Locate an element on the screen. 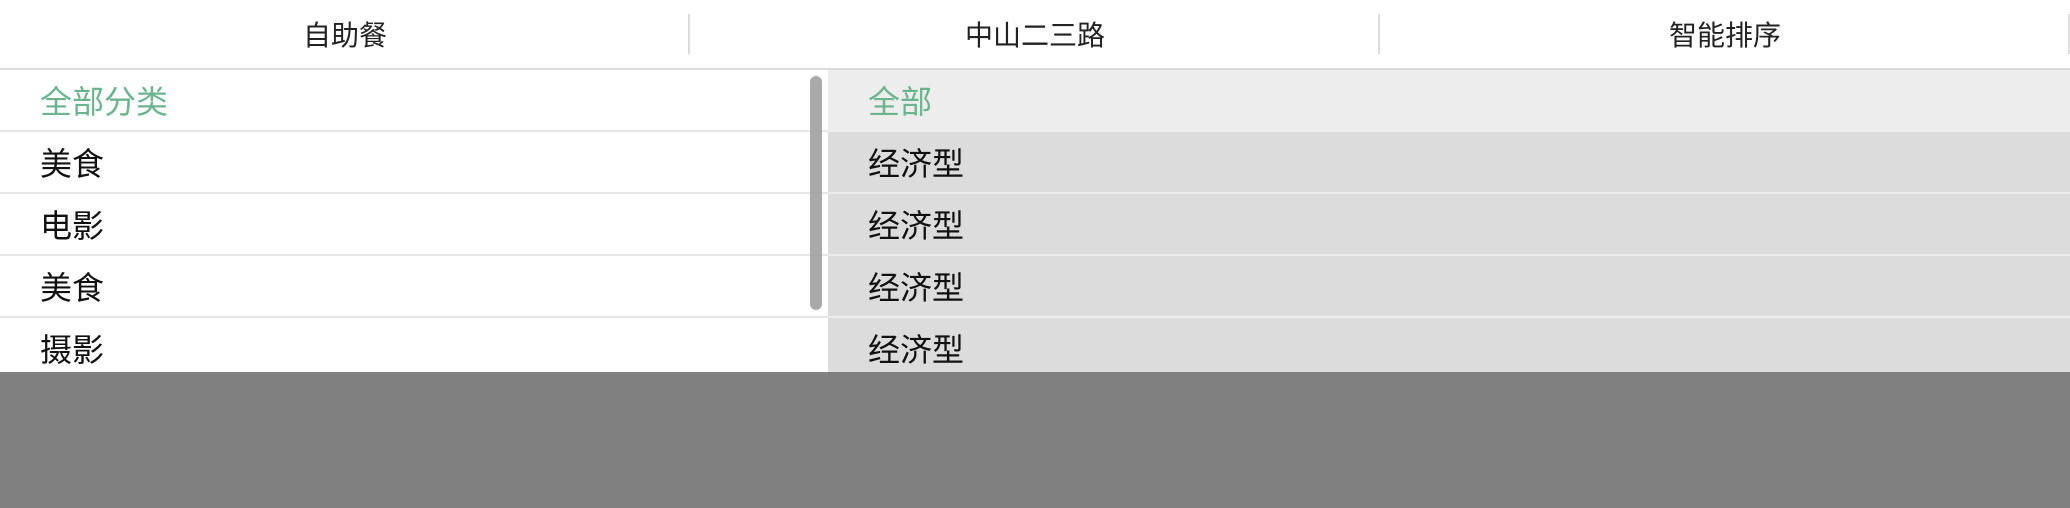 The height and width of the screenshot is (508, 2070). filter-bar: 自助餐 中山二三路 智能排序 is located at coordinates (1035, 35).